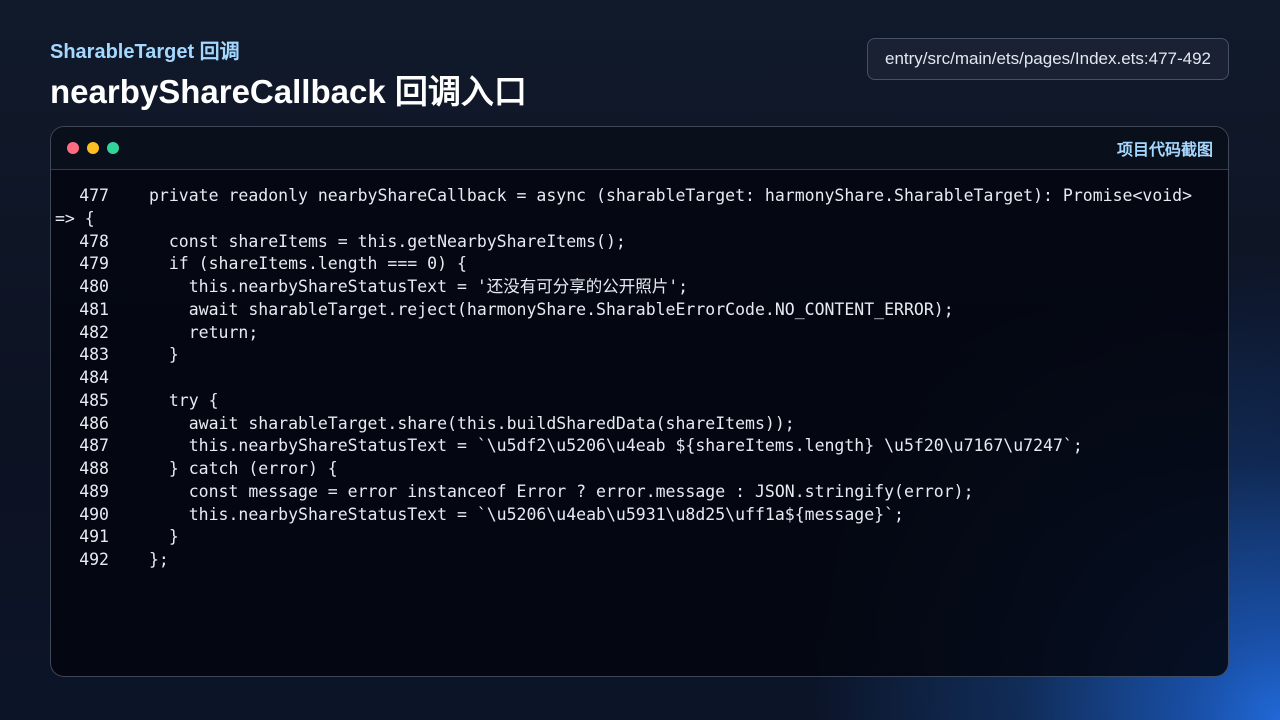 Image resolution: width=1280 pixels, height=720 pixels. What do you see at coordinates (94, 332) in the screenshot?
I see `line-number: 482` at bounding box center [94, 332].